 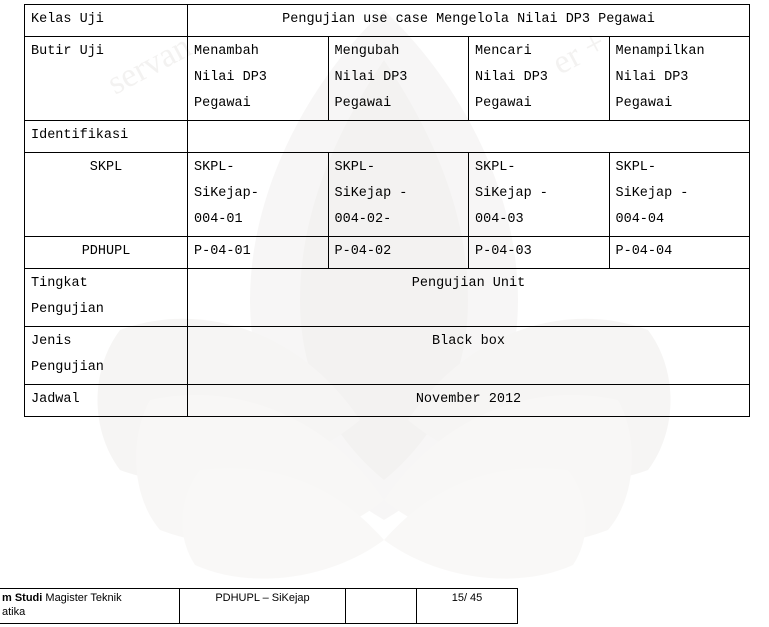 What do you see at coordinates (468, 355) in the screenshot?
I see `row-value-jenis-pengujian: Black box` at bounding box center [468, 355].